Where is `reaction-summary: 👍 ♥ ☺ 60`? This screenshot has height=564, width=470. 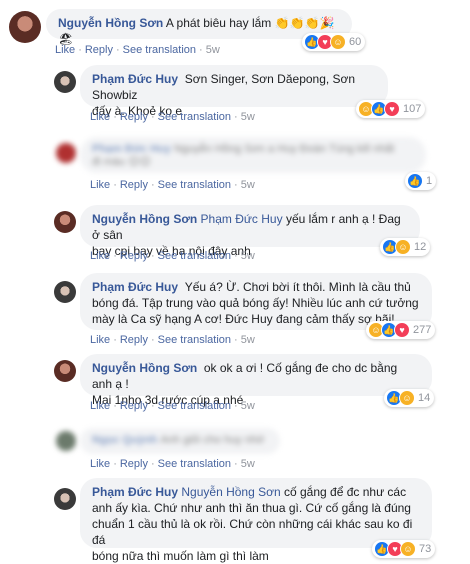
reaction-summary: 👍 ♥ ☺ 60 is located at coordinates (334, 42).